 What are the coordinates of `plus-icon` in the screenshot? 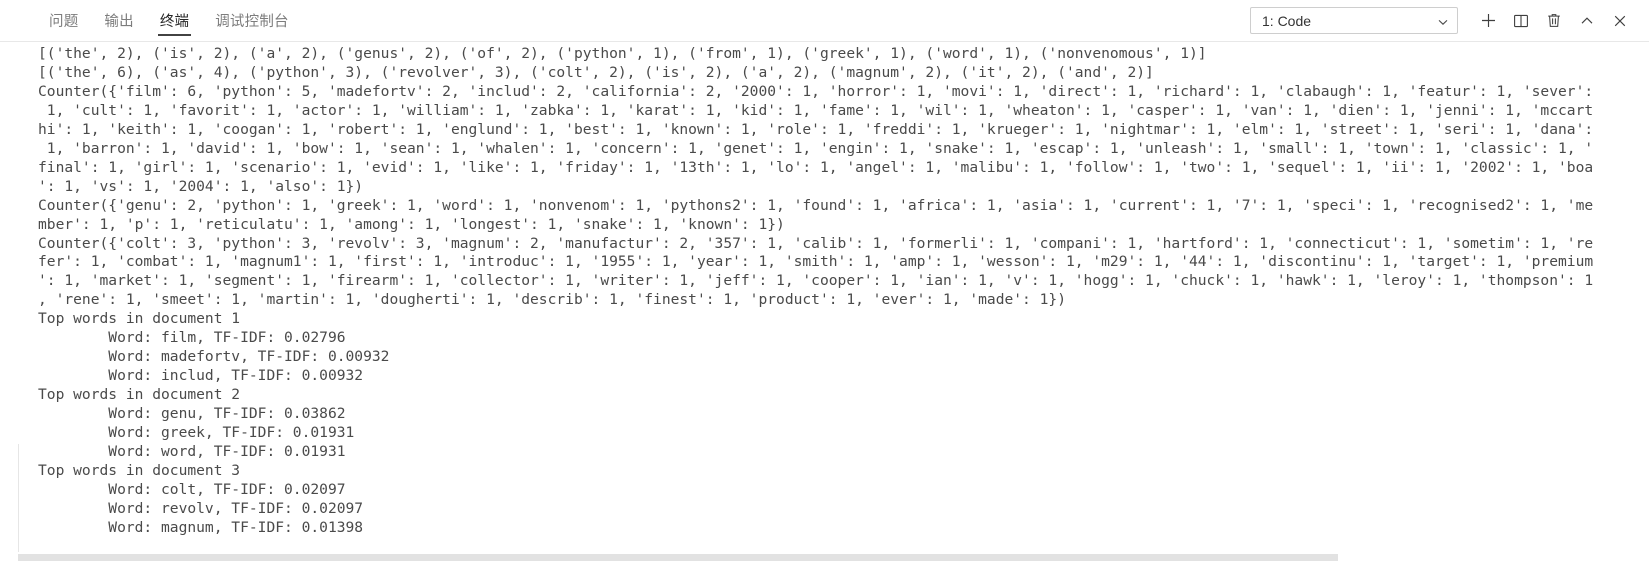 It's located at (1488, 20).